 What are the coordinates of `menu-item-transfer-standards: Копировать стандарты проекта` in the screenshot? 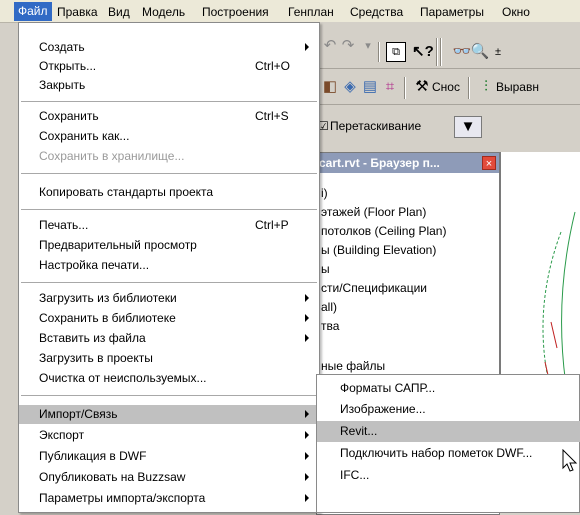 It's located at (169, 192).